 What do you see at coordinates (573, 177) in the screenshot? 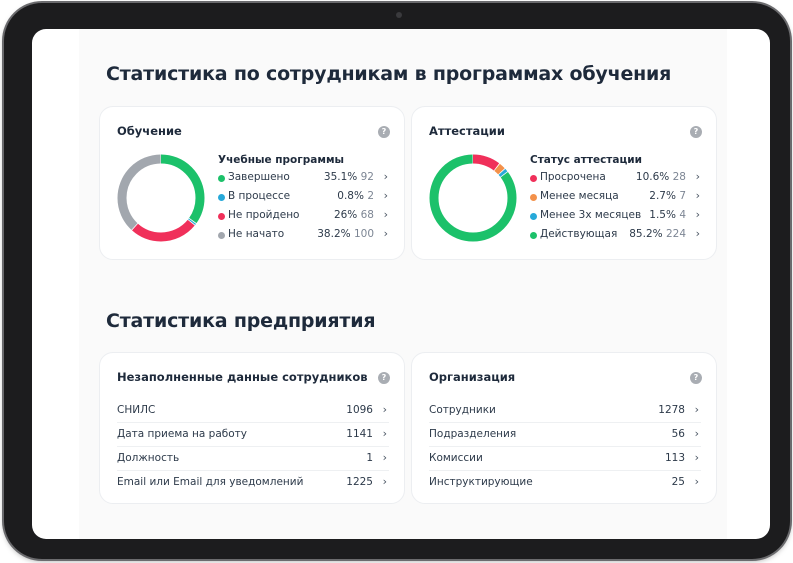
I see `legend-label: Просрочена` at bounding box center [573, 177].